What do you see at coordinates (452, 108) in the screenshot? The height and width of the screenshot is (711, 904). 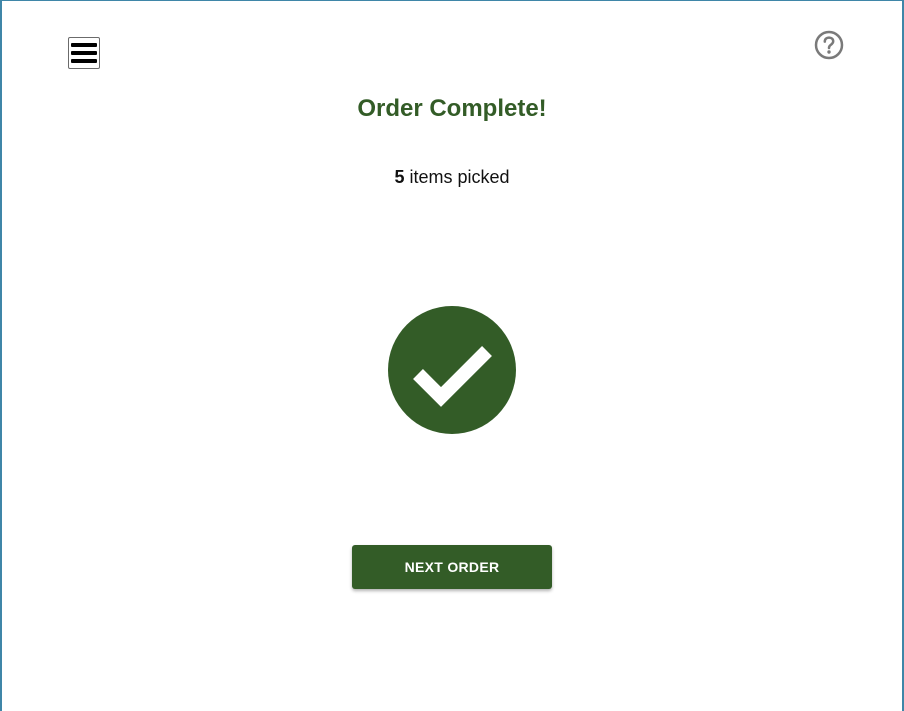 I see `page-title: Order Complete!` at bounding box center [452, 108].